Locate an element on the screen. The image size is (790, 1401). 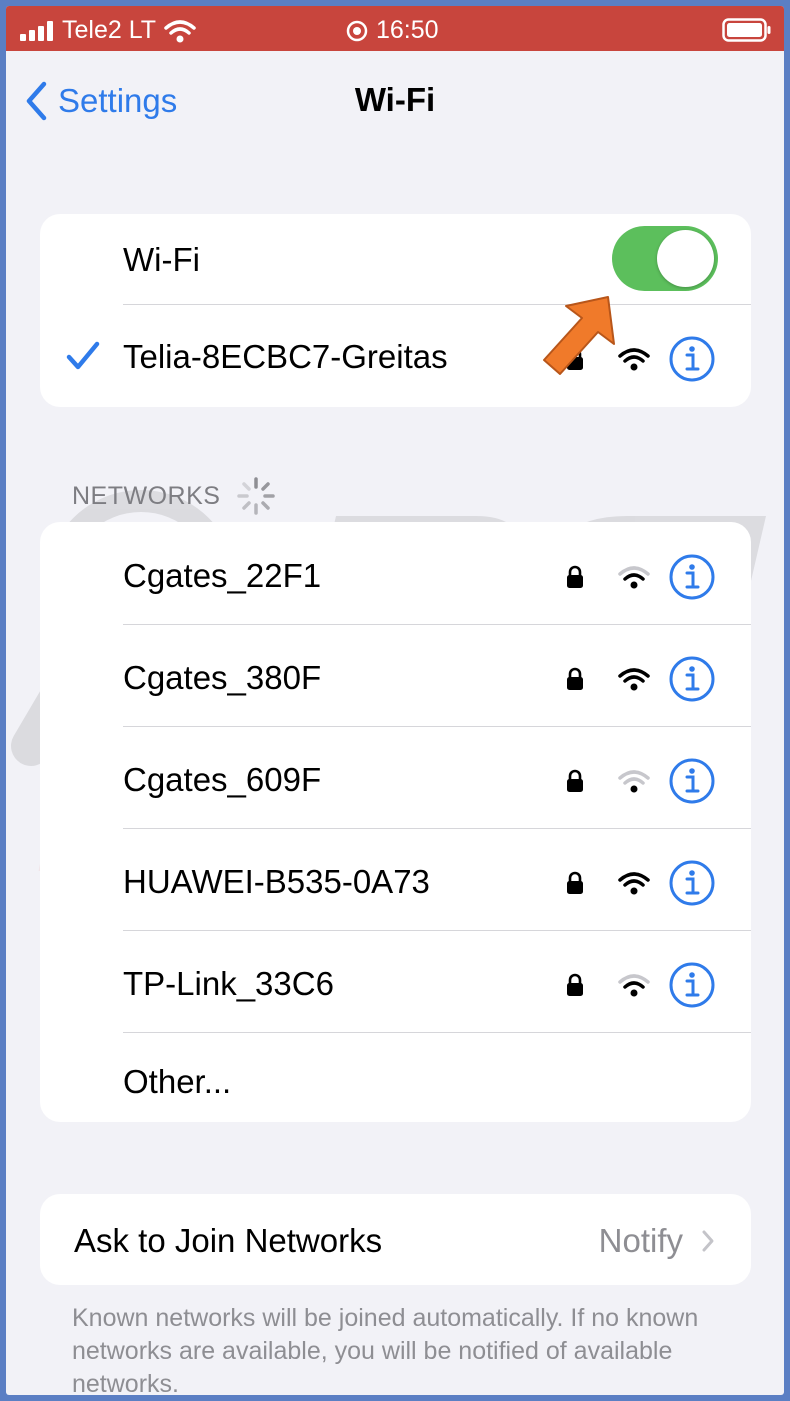
wifi-status-icon is located at coordinates (180, 30).